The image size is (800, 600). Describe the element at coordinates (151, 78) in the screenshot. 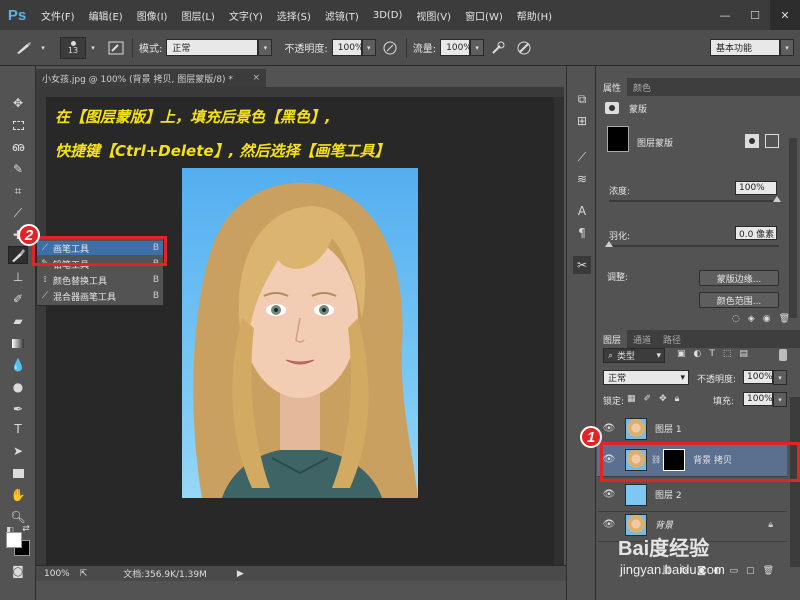

I see `document-tab: 小女孩.jpg @ 100% (背景 拷贝, 图层蒙版/8) * ×` at that location.